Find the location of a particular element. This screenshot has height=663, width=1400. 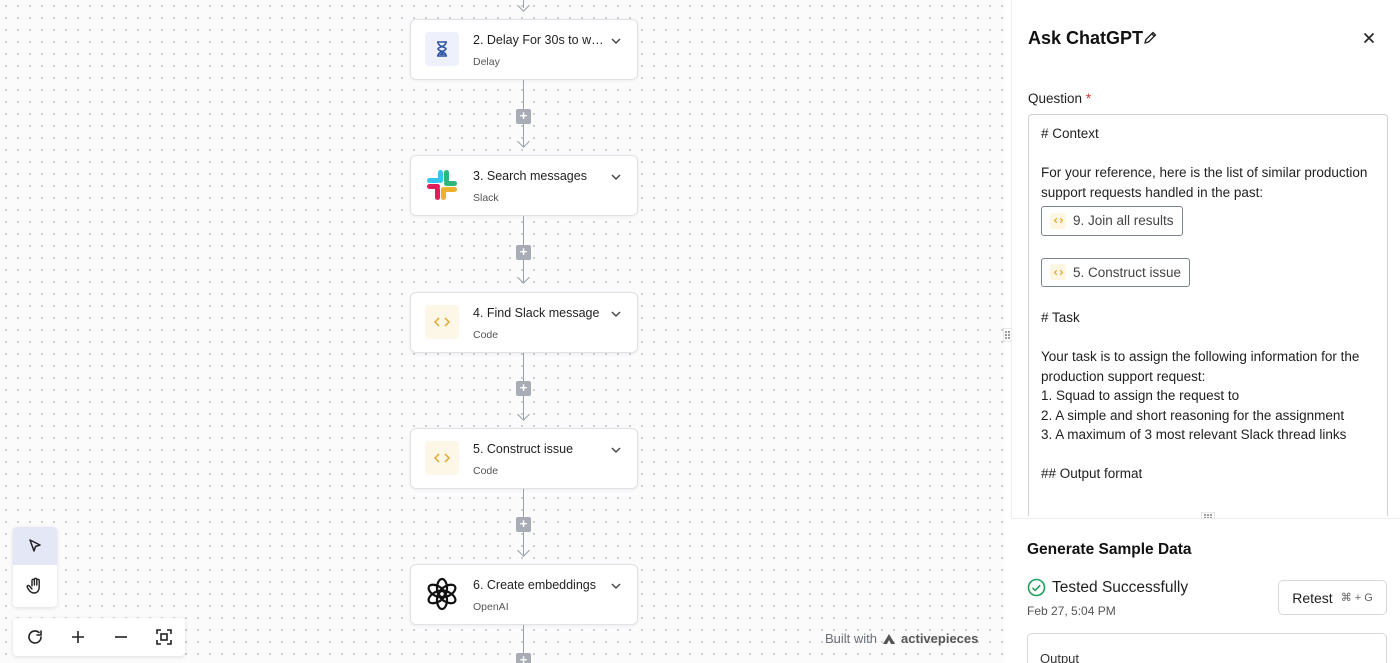

pan-tool-button is located at coordinates (35, 586).